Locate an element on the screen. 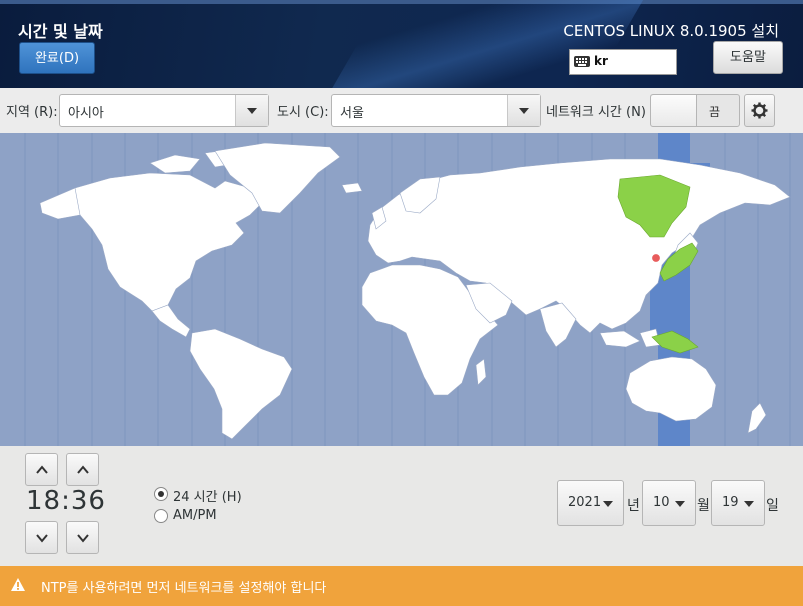  alaska is located at coordinates (60, 203).